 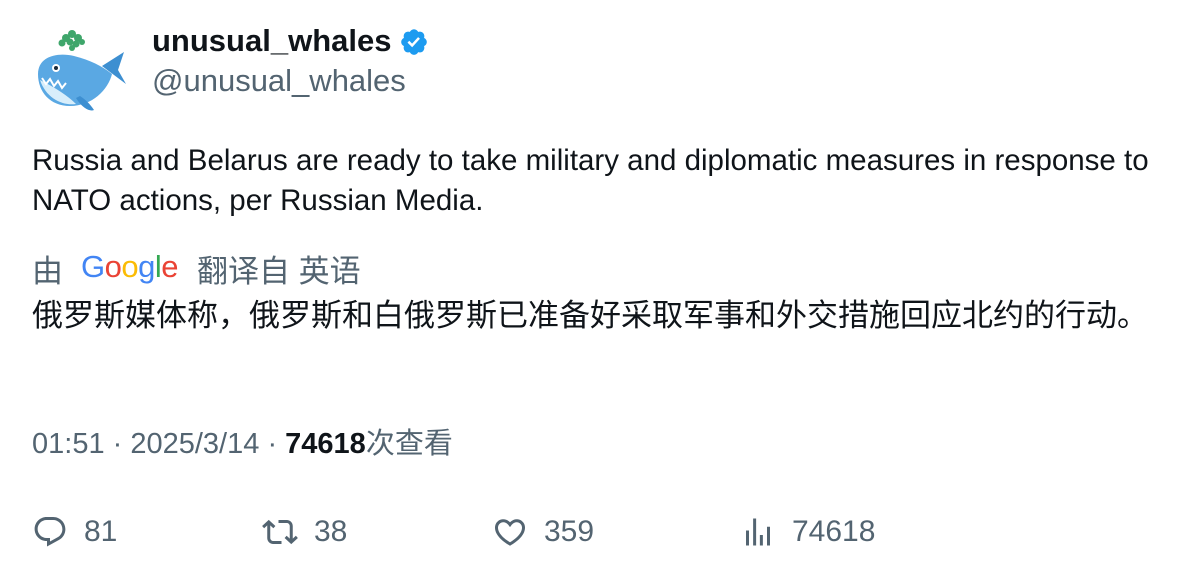 What do you see at coordinates (569, 531) in the screenshot?
I see `like-count: 359` at bounding box center [569, 531].